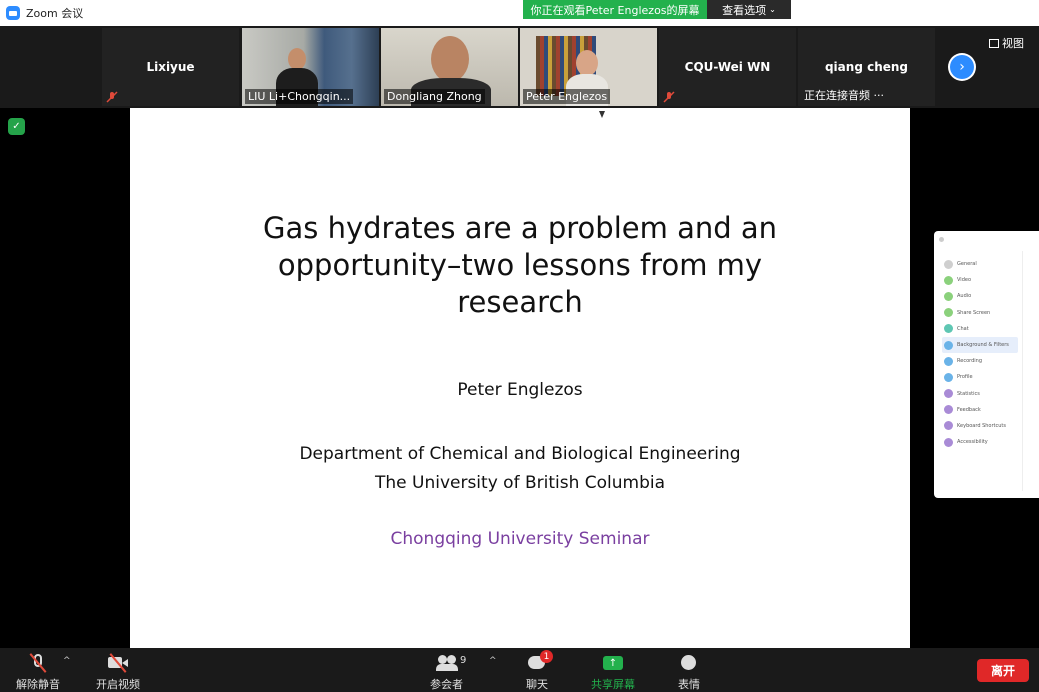  What do you see at coordinates (744, 10) in the screenshot?
I see `view-options-label: 查看选项` at bounding box center [744, 10].